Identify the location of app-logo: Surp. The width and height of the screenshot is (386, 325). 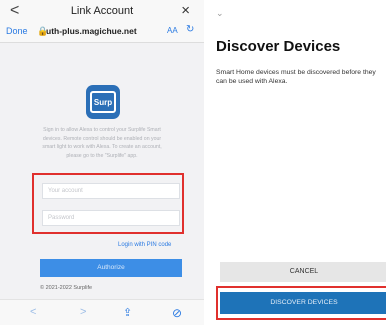
(103, 102).